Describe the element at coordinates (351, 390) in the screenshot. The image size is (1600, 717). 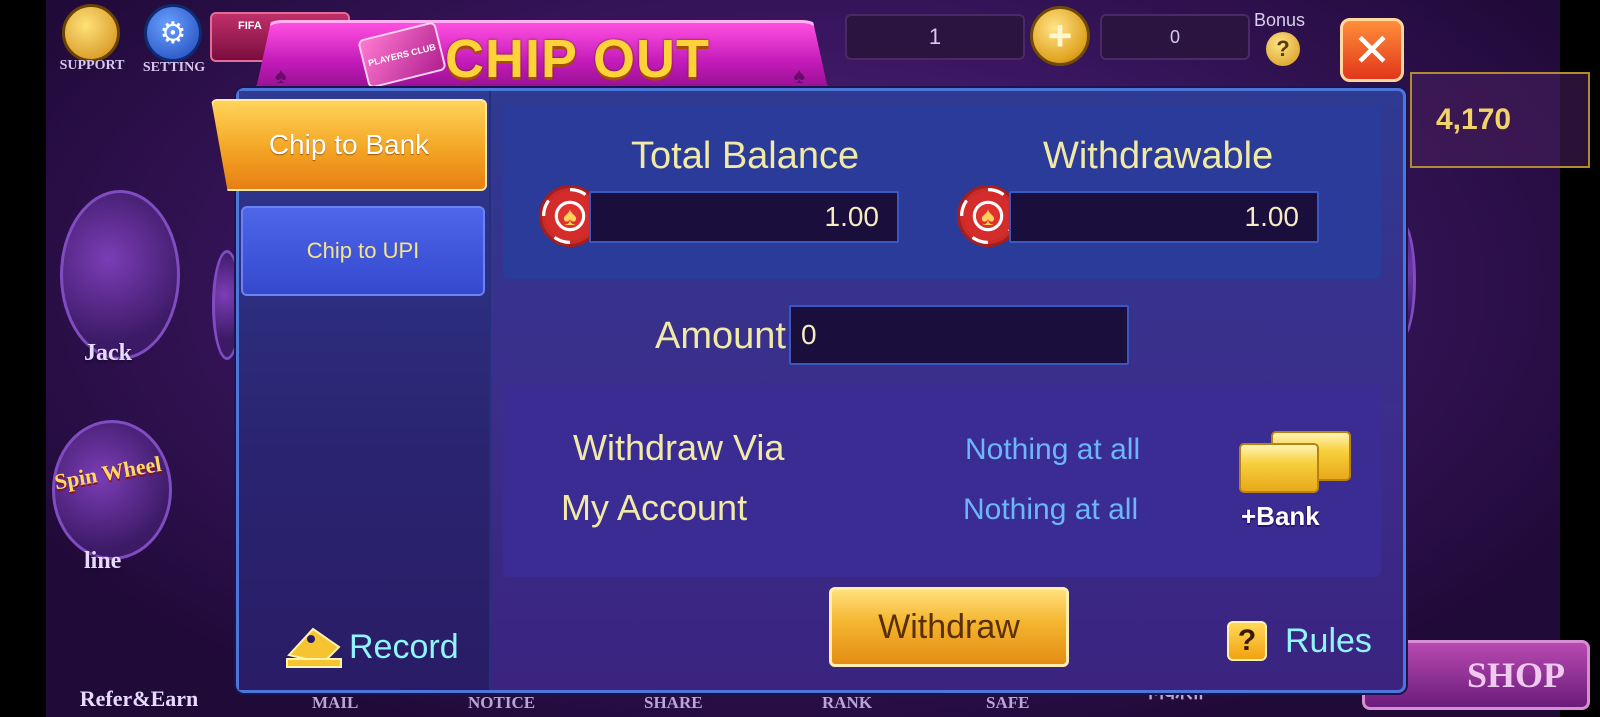
I see `tab-column: Chip to Bank Chip to UPI Record` at that location.